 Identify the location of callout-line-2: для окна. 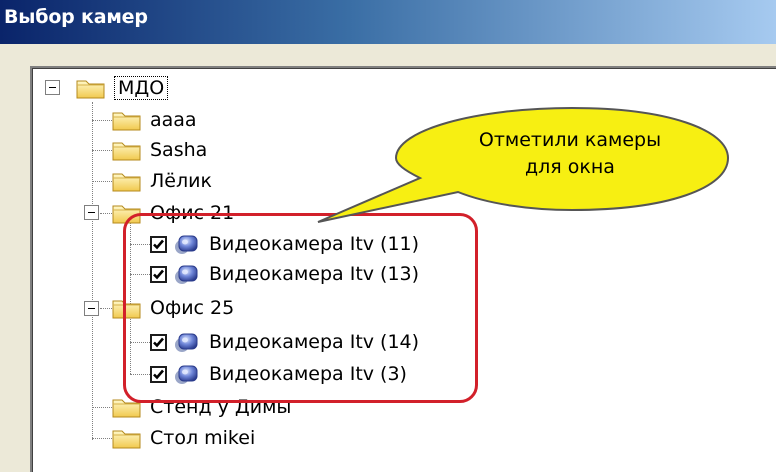
(570, 167).